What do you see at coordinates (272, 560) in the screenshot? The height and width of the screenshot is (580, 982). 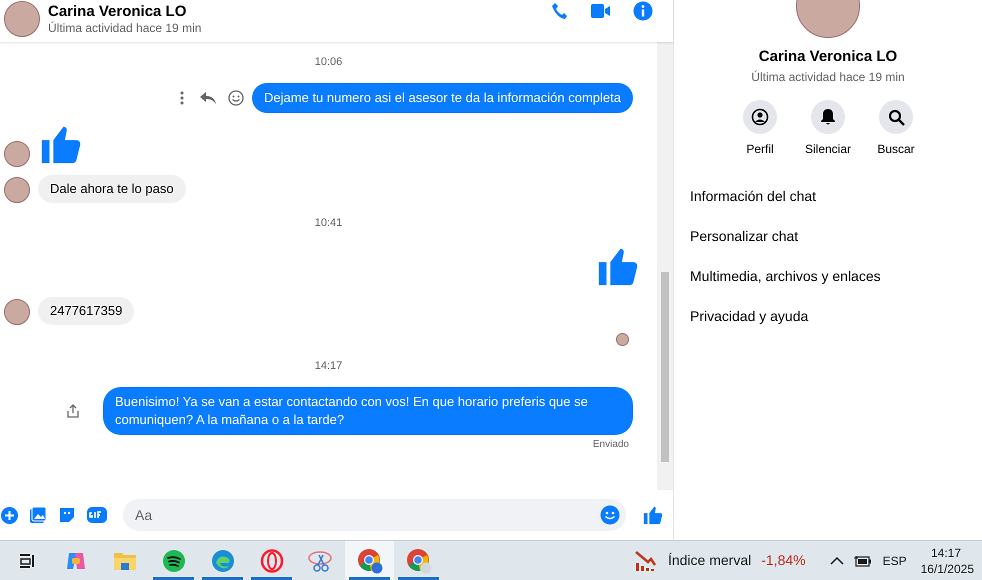 I see `ring-icon` at bounding box center [272, 560].